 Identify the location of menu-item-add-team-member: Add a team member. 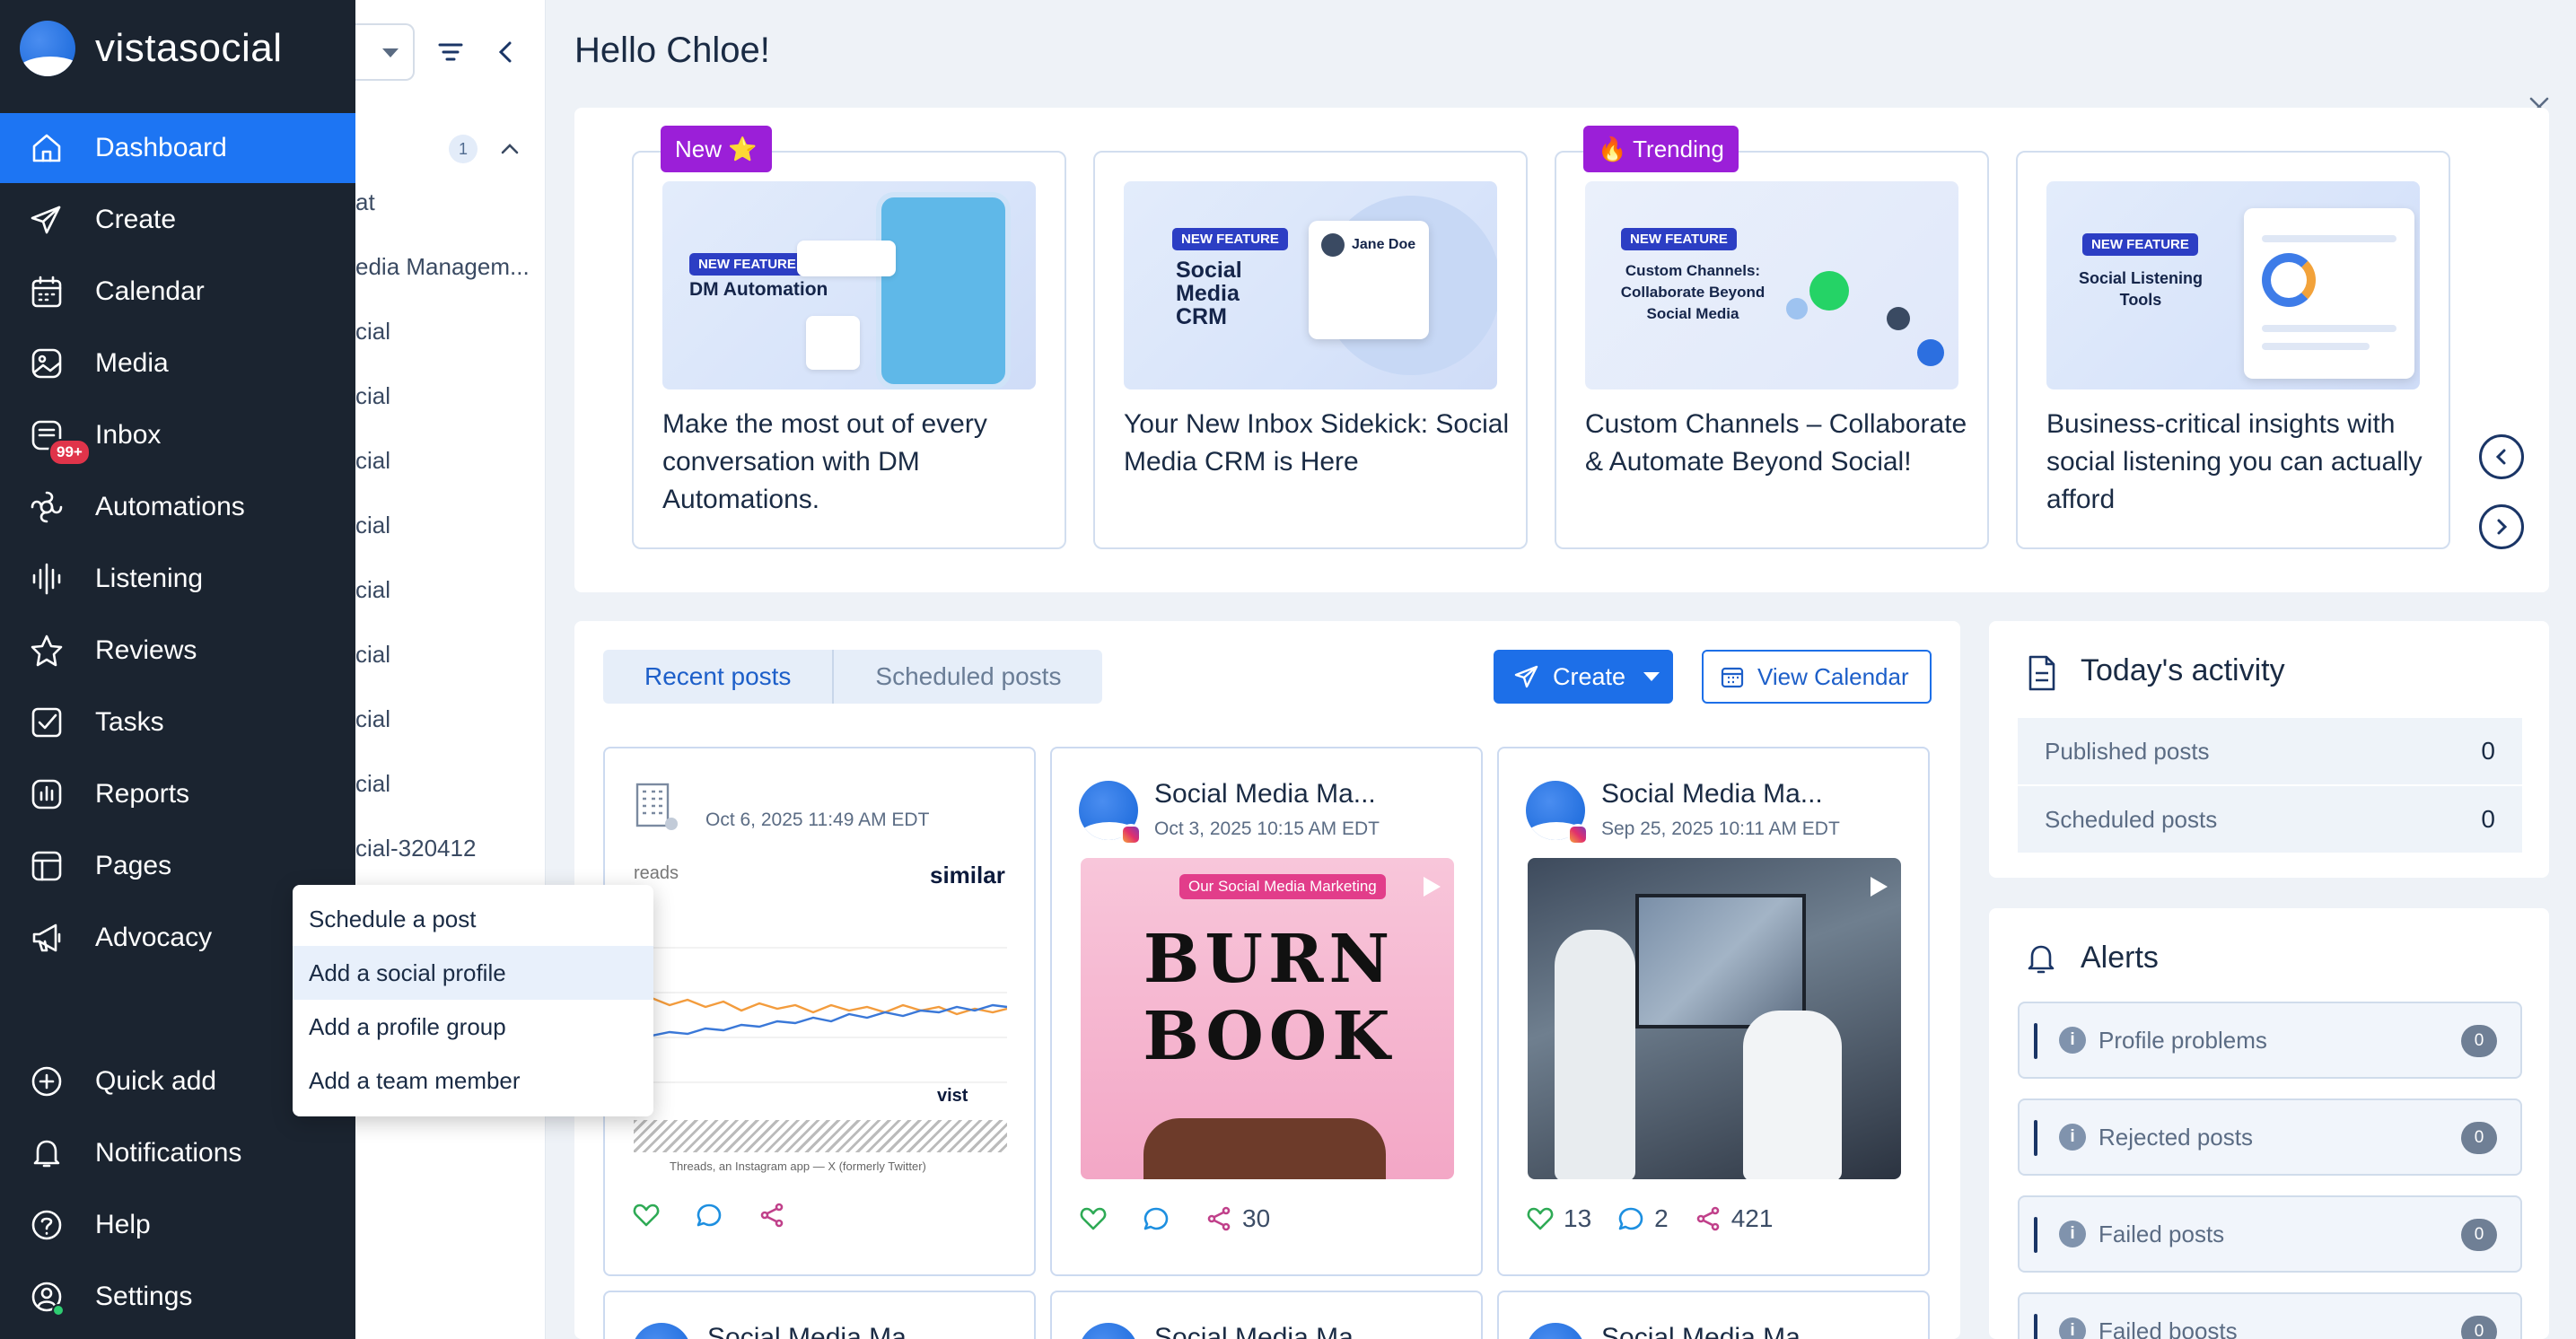
(473, 1080).